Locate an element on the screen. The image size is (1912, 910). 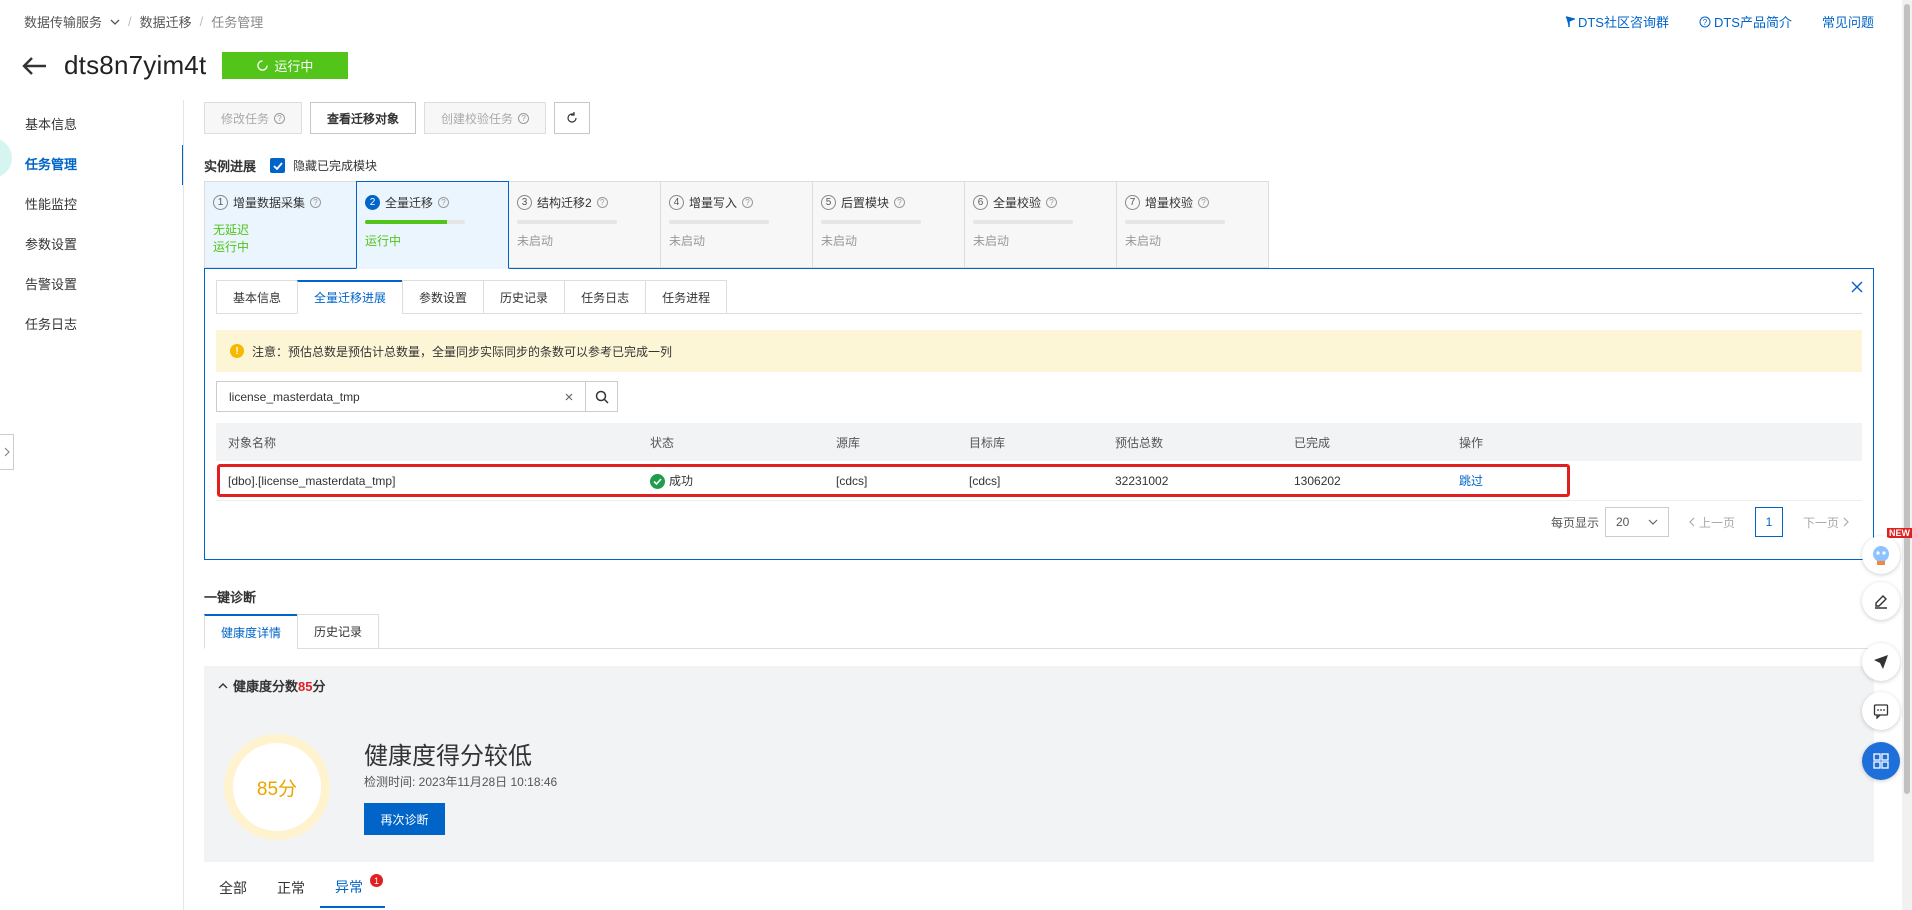
sidebar-item-performance: 性能监控 is located at coordinates (92, 205).